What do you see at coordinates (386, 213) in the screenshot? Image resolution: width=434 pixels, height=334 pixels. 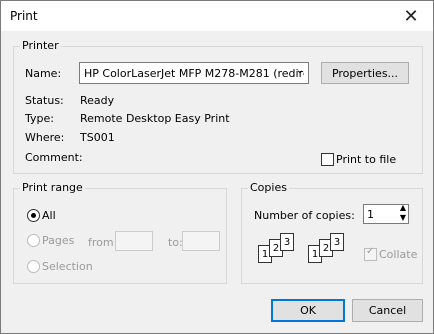 I see `copies-stepper: 1 ▲ ▼` at bounding box center [386, 213].